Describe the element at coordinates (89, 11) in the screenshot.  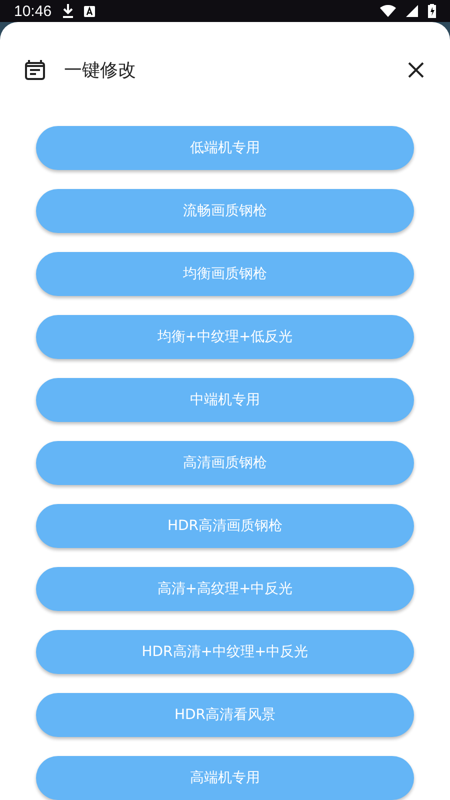
I see `notification-icon` at that location.